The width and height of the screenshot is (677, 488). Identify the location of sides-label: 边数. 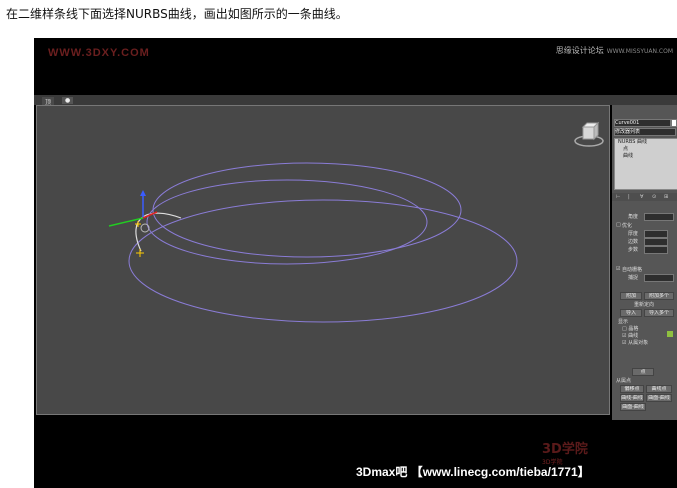
(633, 242).